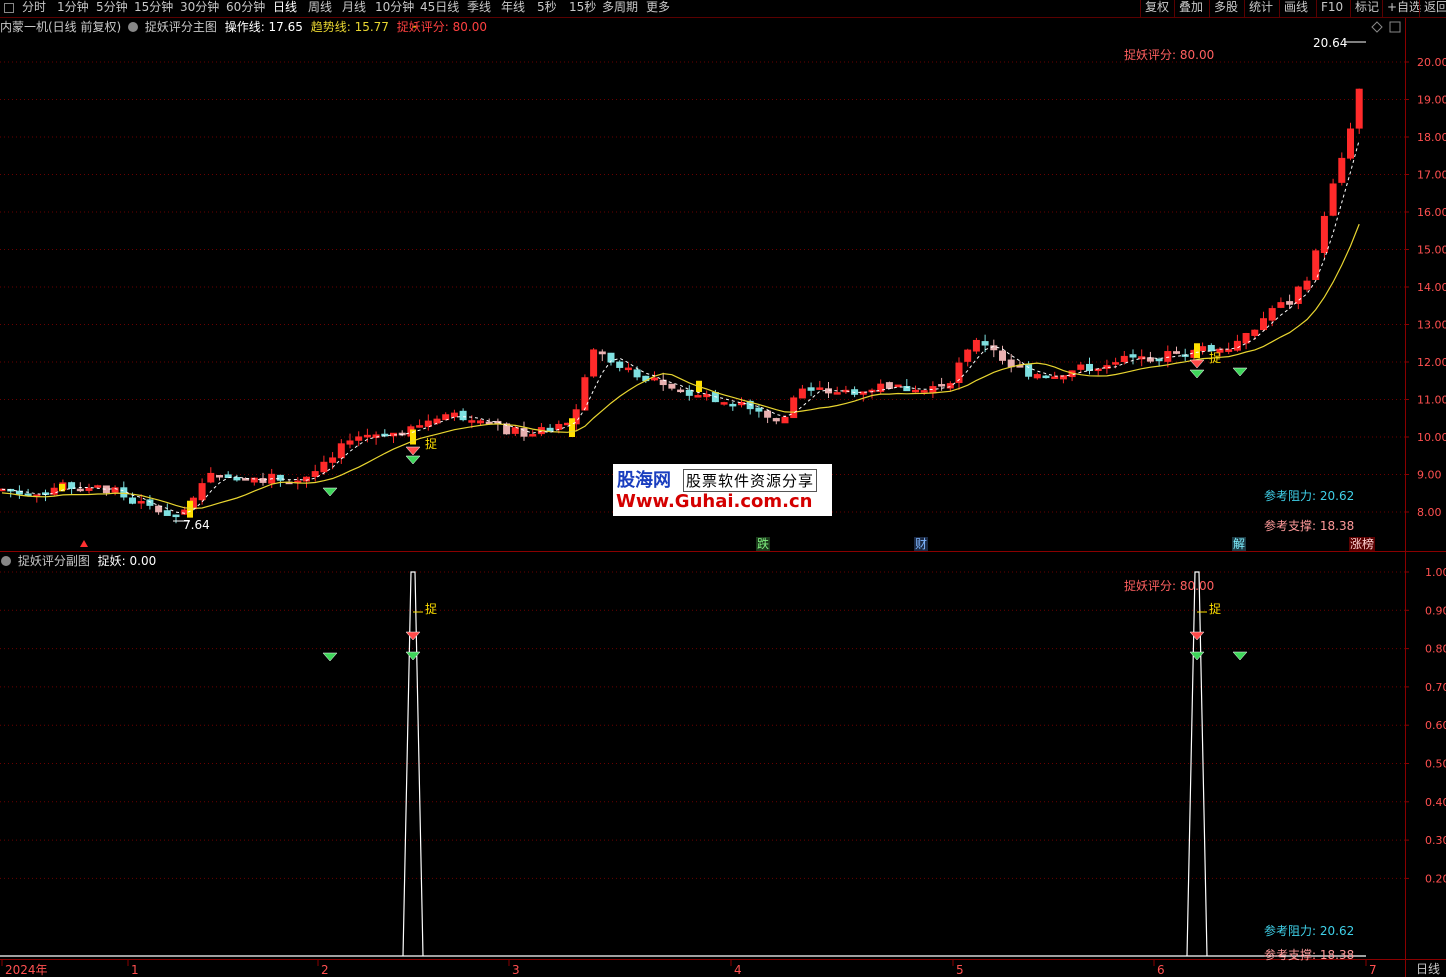 This screenshot has width=1446, height=977. I want to click on toolbar-button: 多股, so click(1223, 8).